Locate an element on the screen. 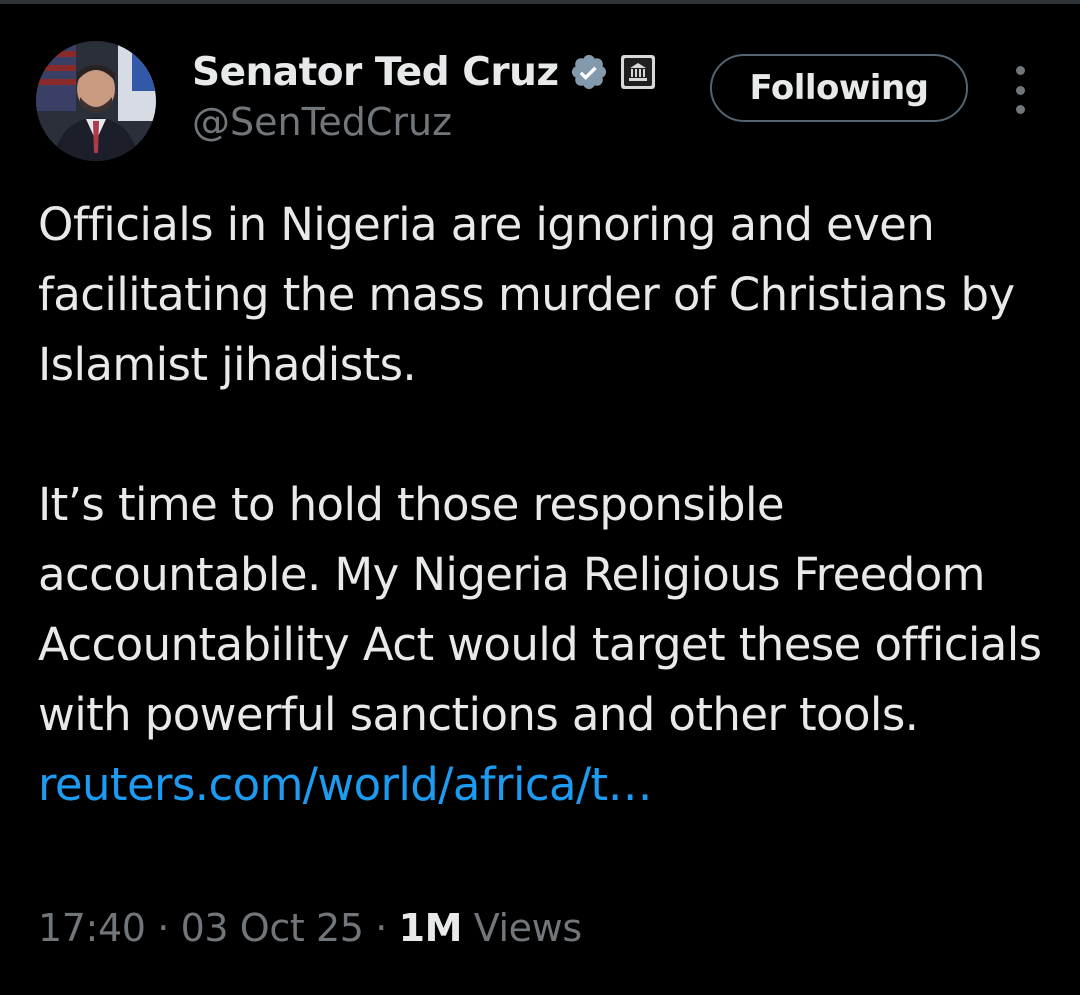  tweet-metadata: 17:40 · 03 Oct 25 · 1M Views is located at coordinates (310, 928).